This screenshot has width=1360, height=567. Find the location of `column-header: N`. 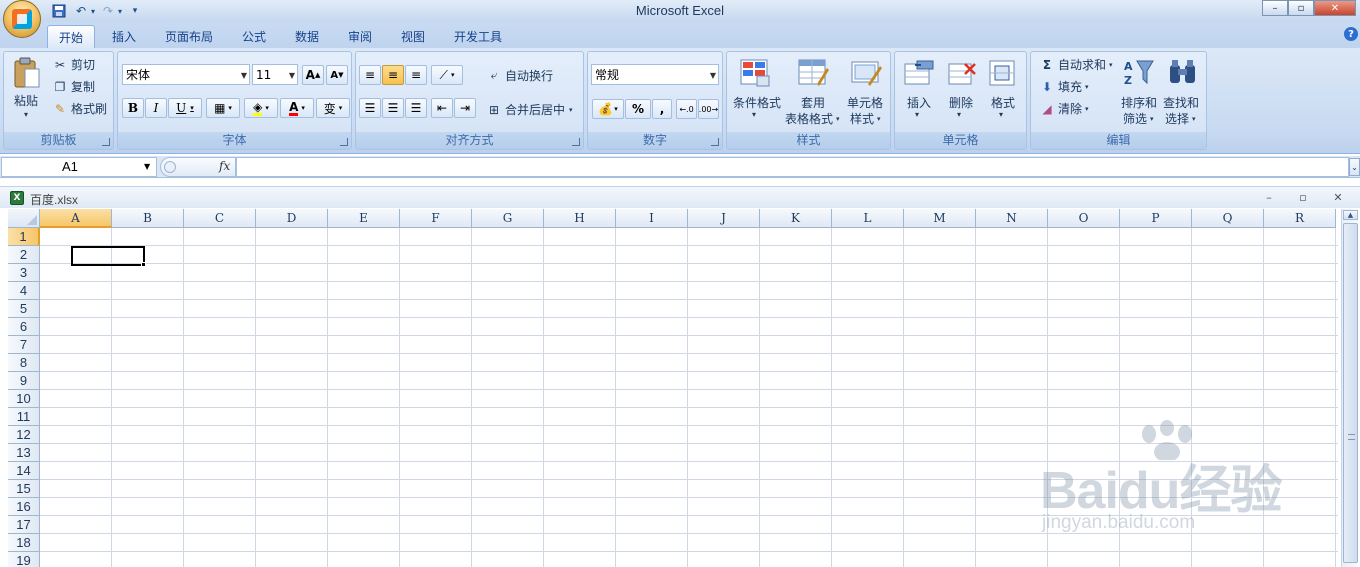

column-header: N is located at coordinates (1012, 218).